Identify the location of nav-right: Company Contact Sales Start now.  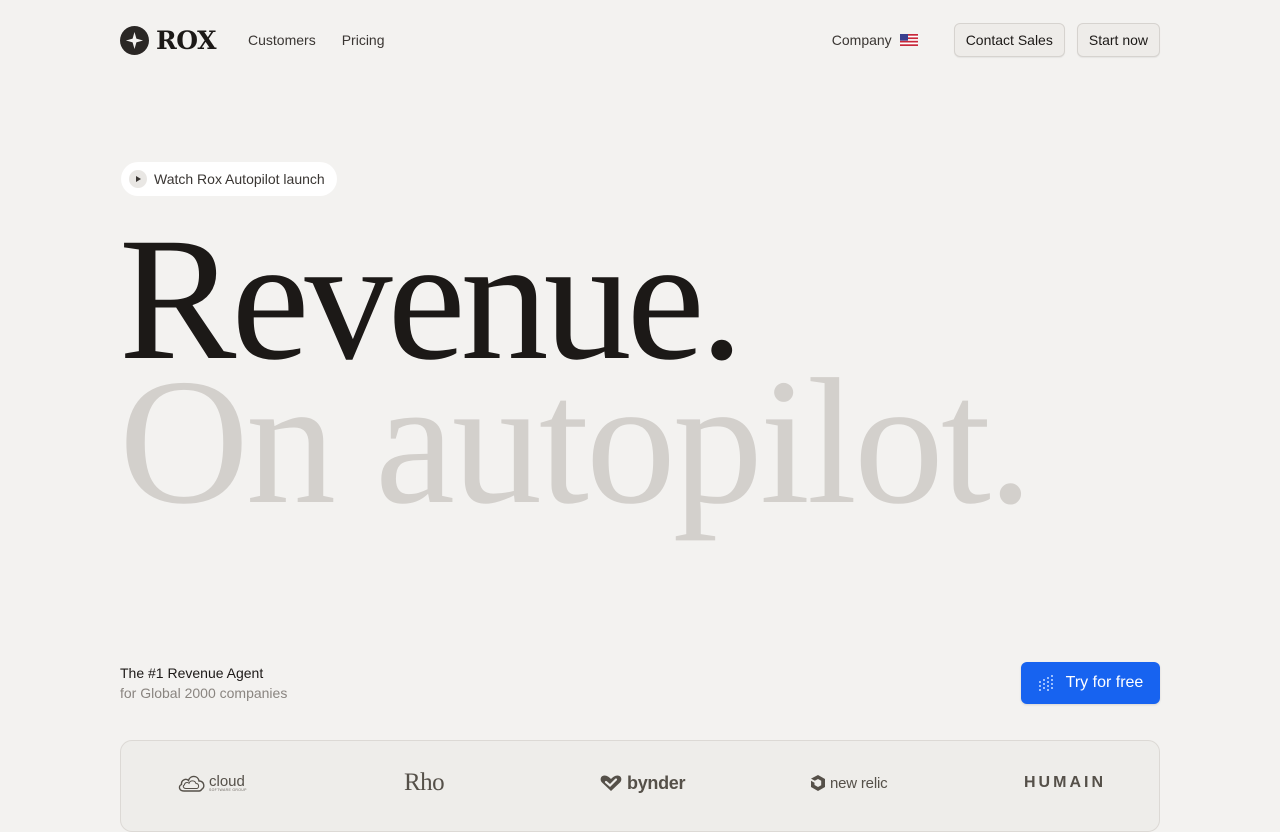
(996, 40).